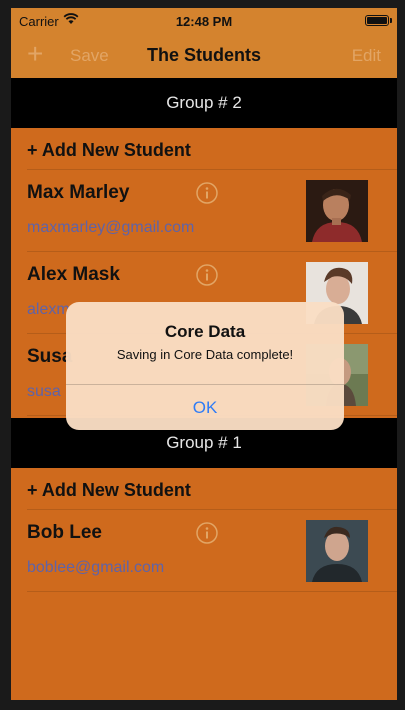 This screenshot has height=710, width=405. I want to click on ok-button: OK, so click(205, 407).